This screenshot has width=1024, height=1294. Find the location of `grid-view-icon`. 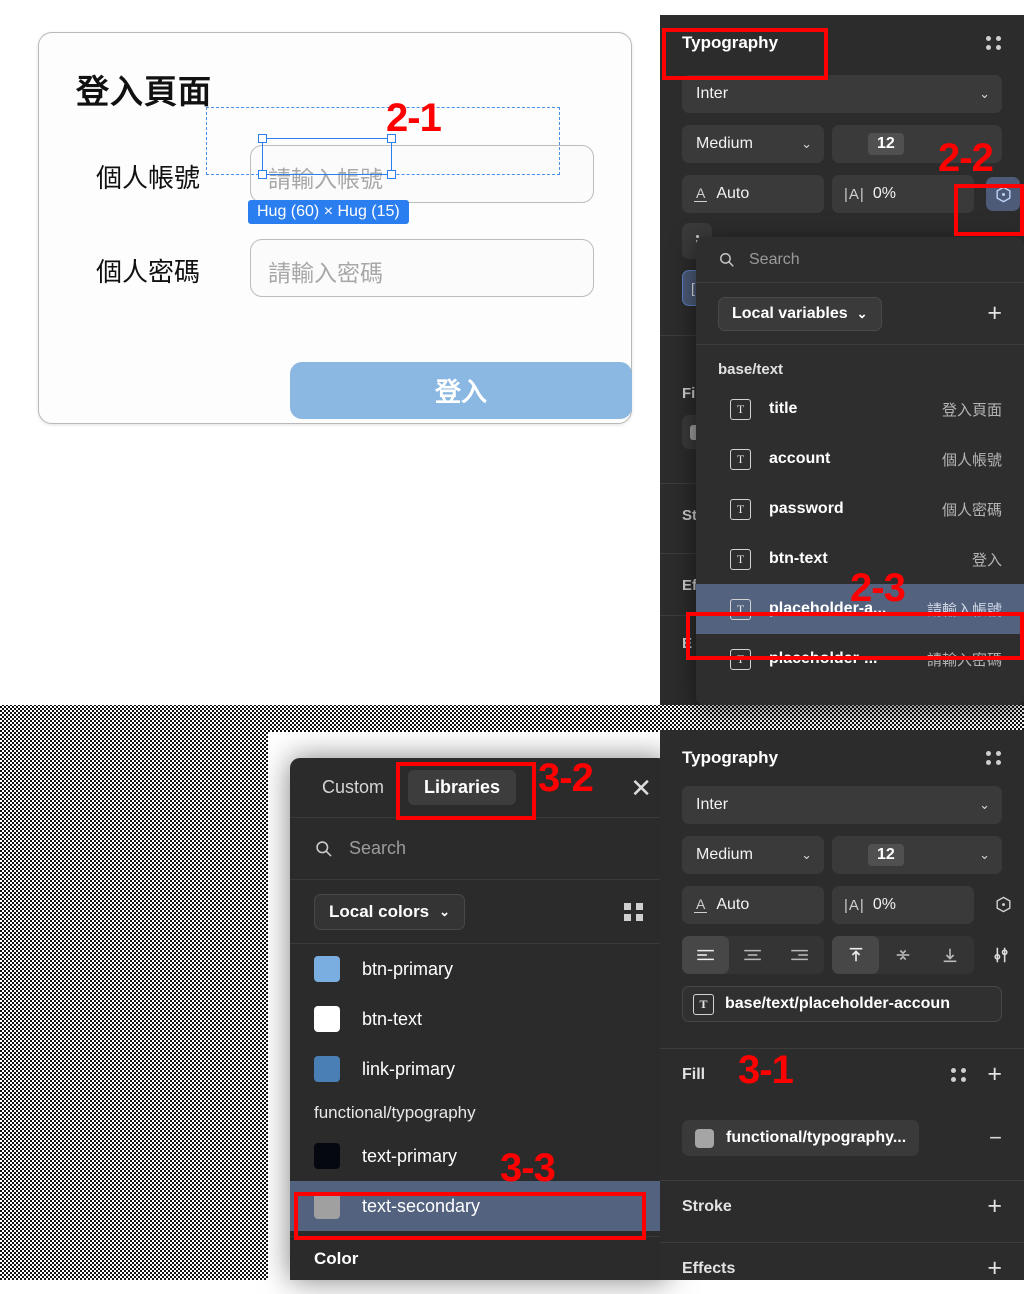

grid-view-icon is located at coordinates (634, 911).